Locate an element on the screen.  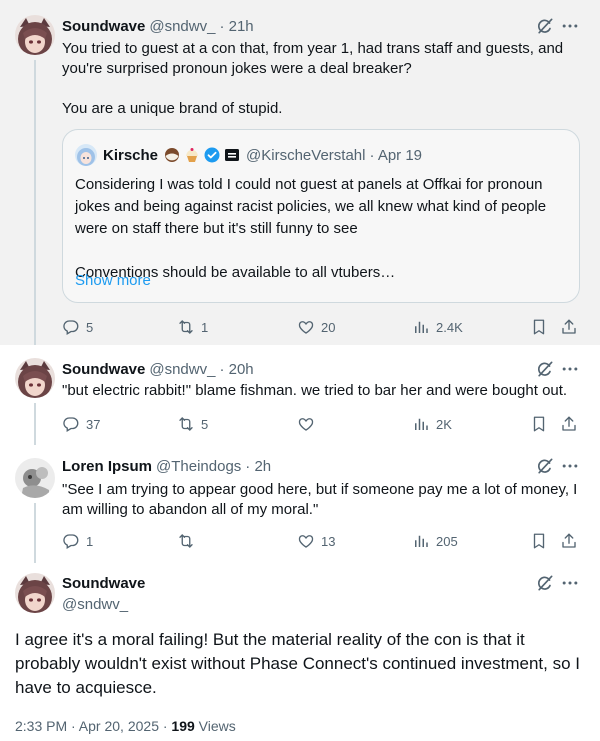
repost-count: 1 is located at coordinates (205, 327).